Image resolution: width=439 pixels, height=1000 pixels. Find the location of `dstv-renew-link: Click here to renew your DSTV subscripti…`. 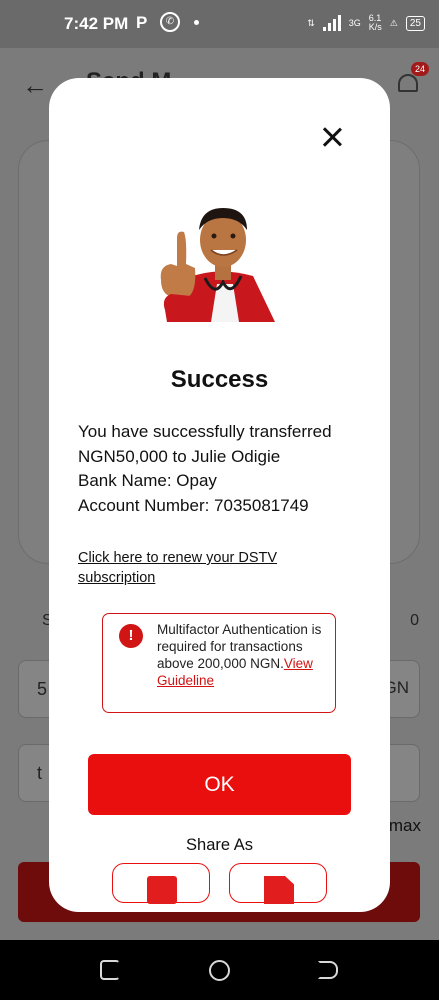

dstv-renew-link: Click here to renew your DSTV subscripti… is located at coordinates (218, 568).